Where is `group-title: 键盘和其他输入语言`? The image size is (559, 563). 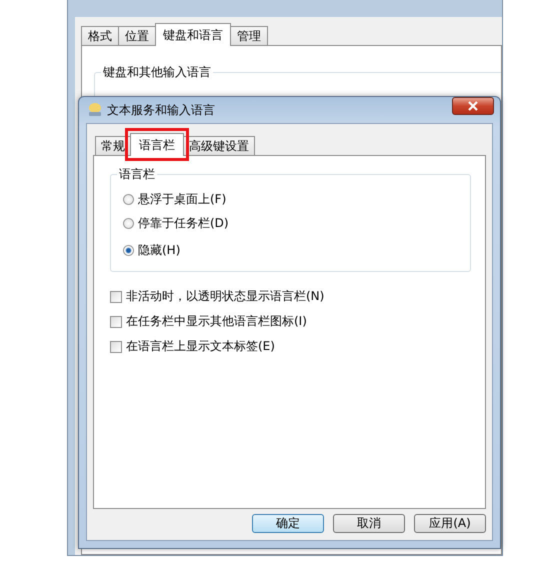 group-title: 键盘和其他输入语言 is located at coordinates (157, 72).